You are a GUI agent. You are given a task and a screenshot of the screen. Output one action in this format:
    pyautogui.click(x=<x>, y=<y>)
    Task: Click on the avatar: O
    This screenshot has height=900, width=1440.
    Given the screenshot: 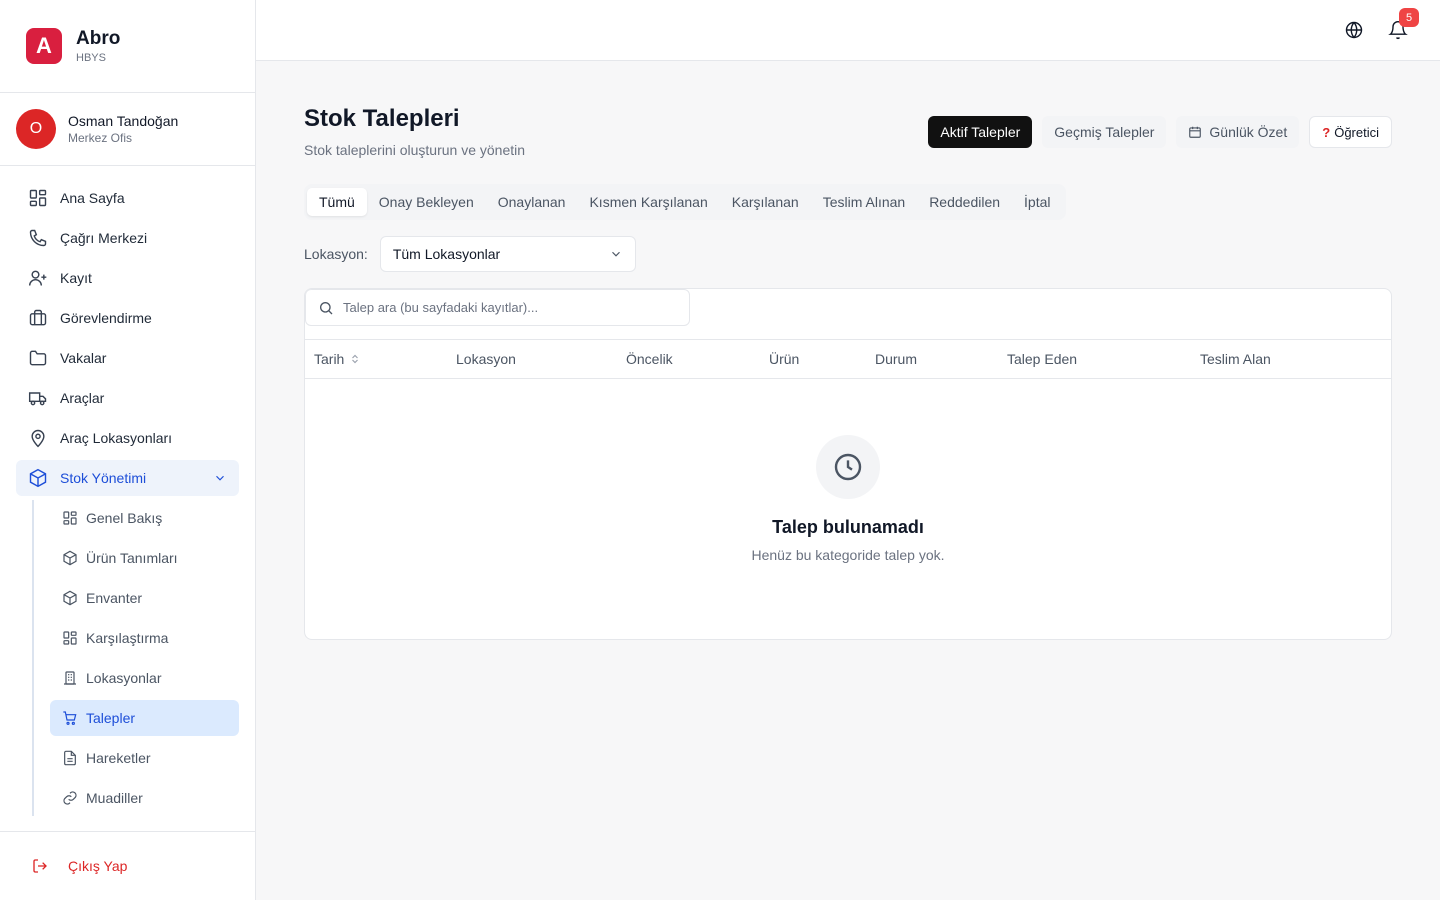 What is the action you would take?
    pyautogui.click(x=36, y=129)
    